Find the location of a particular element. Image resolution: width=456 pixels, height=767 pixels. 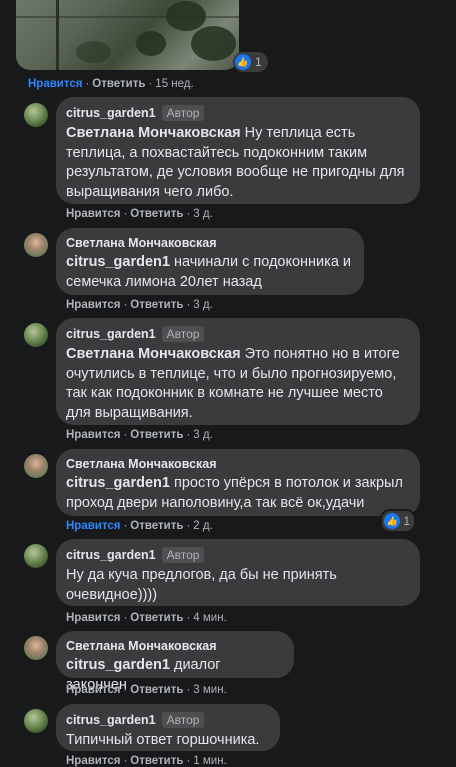

comment-actions: Нравится · Ответить · 2 д. is located at coordinates (139, 526).